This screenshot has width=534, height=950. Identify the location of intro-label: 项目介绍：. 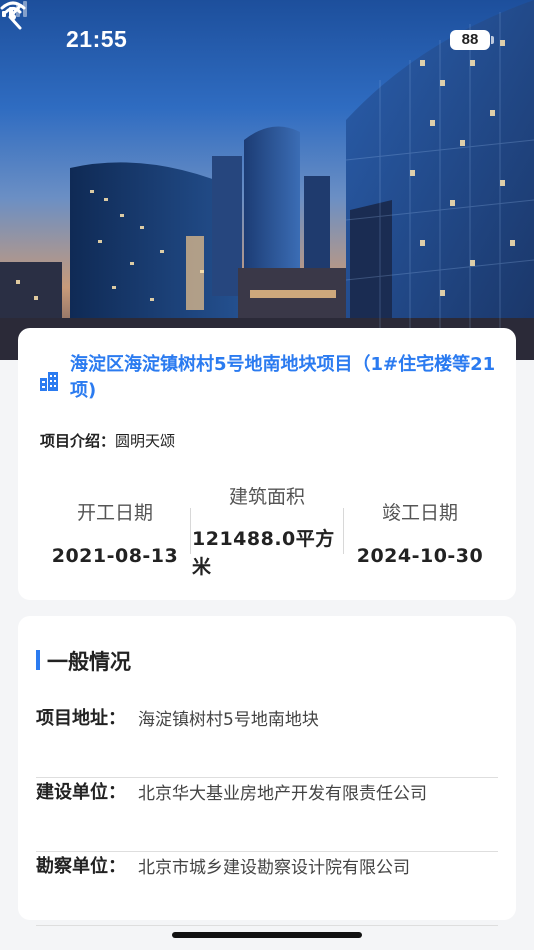
(78, 441).